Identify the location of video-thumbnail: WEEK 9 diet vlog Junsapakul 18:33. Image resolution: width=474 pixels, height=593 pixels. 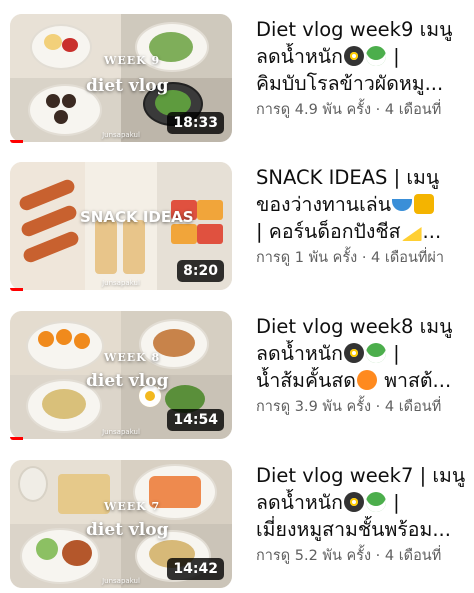
(121, 78).